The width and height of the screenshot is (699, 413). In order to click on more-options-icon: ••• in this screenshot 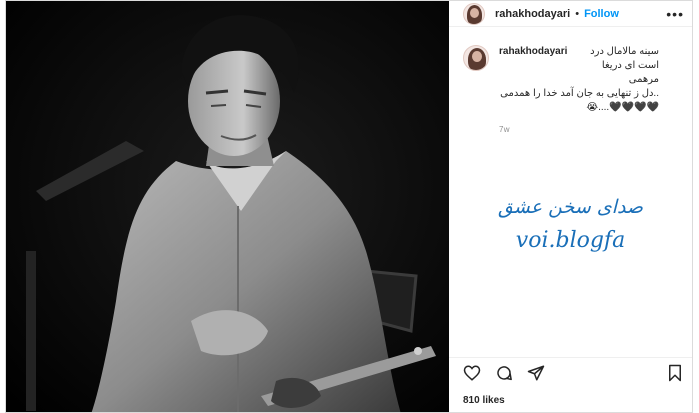, I will do `click(675, 14)`.